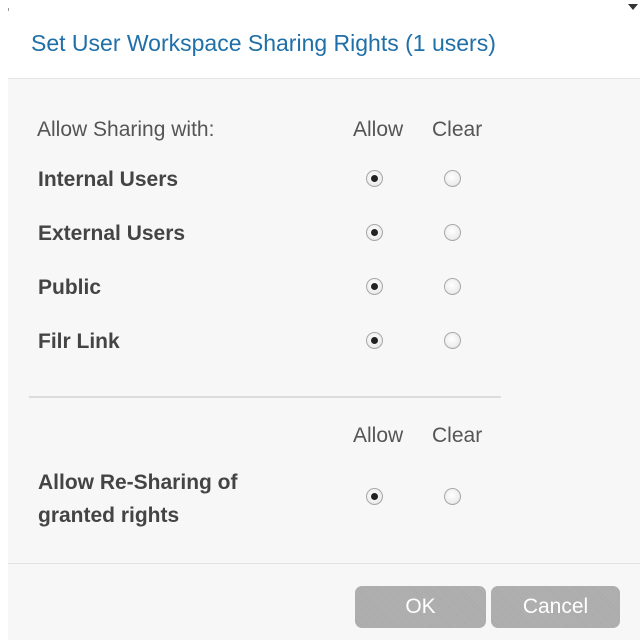 This screenshot has width=640, height=640. I want to click on ok-button: OK, so click(420, 607).